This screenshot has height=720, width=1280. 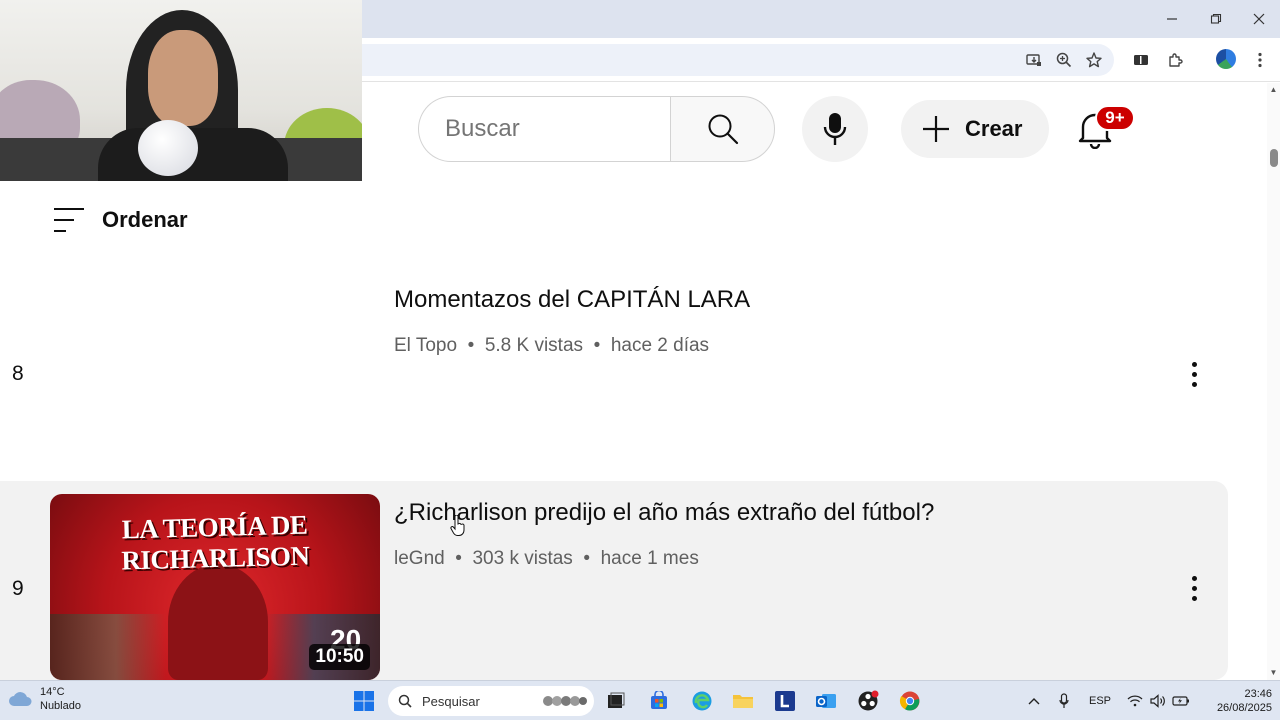 I want to click on close-window-button, so click(x=1258, y=19).